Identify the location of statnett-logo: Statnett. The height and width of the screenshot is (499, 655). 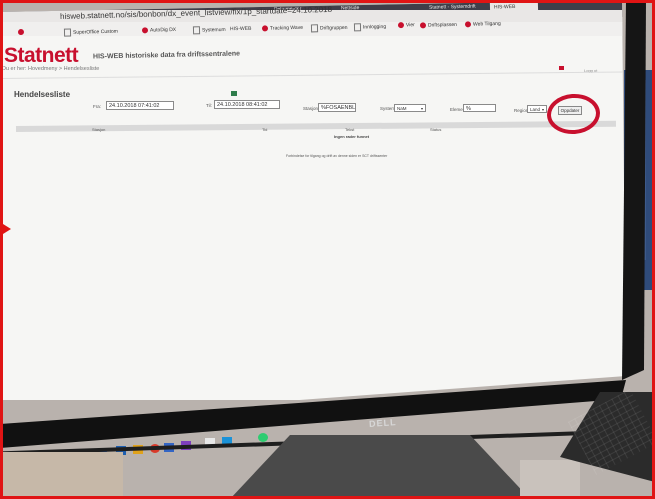
(41, 55).